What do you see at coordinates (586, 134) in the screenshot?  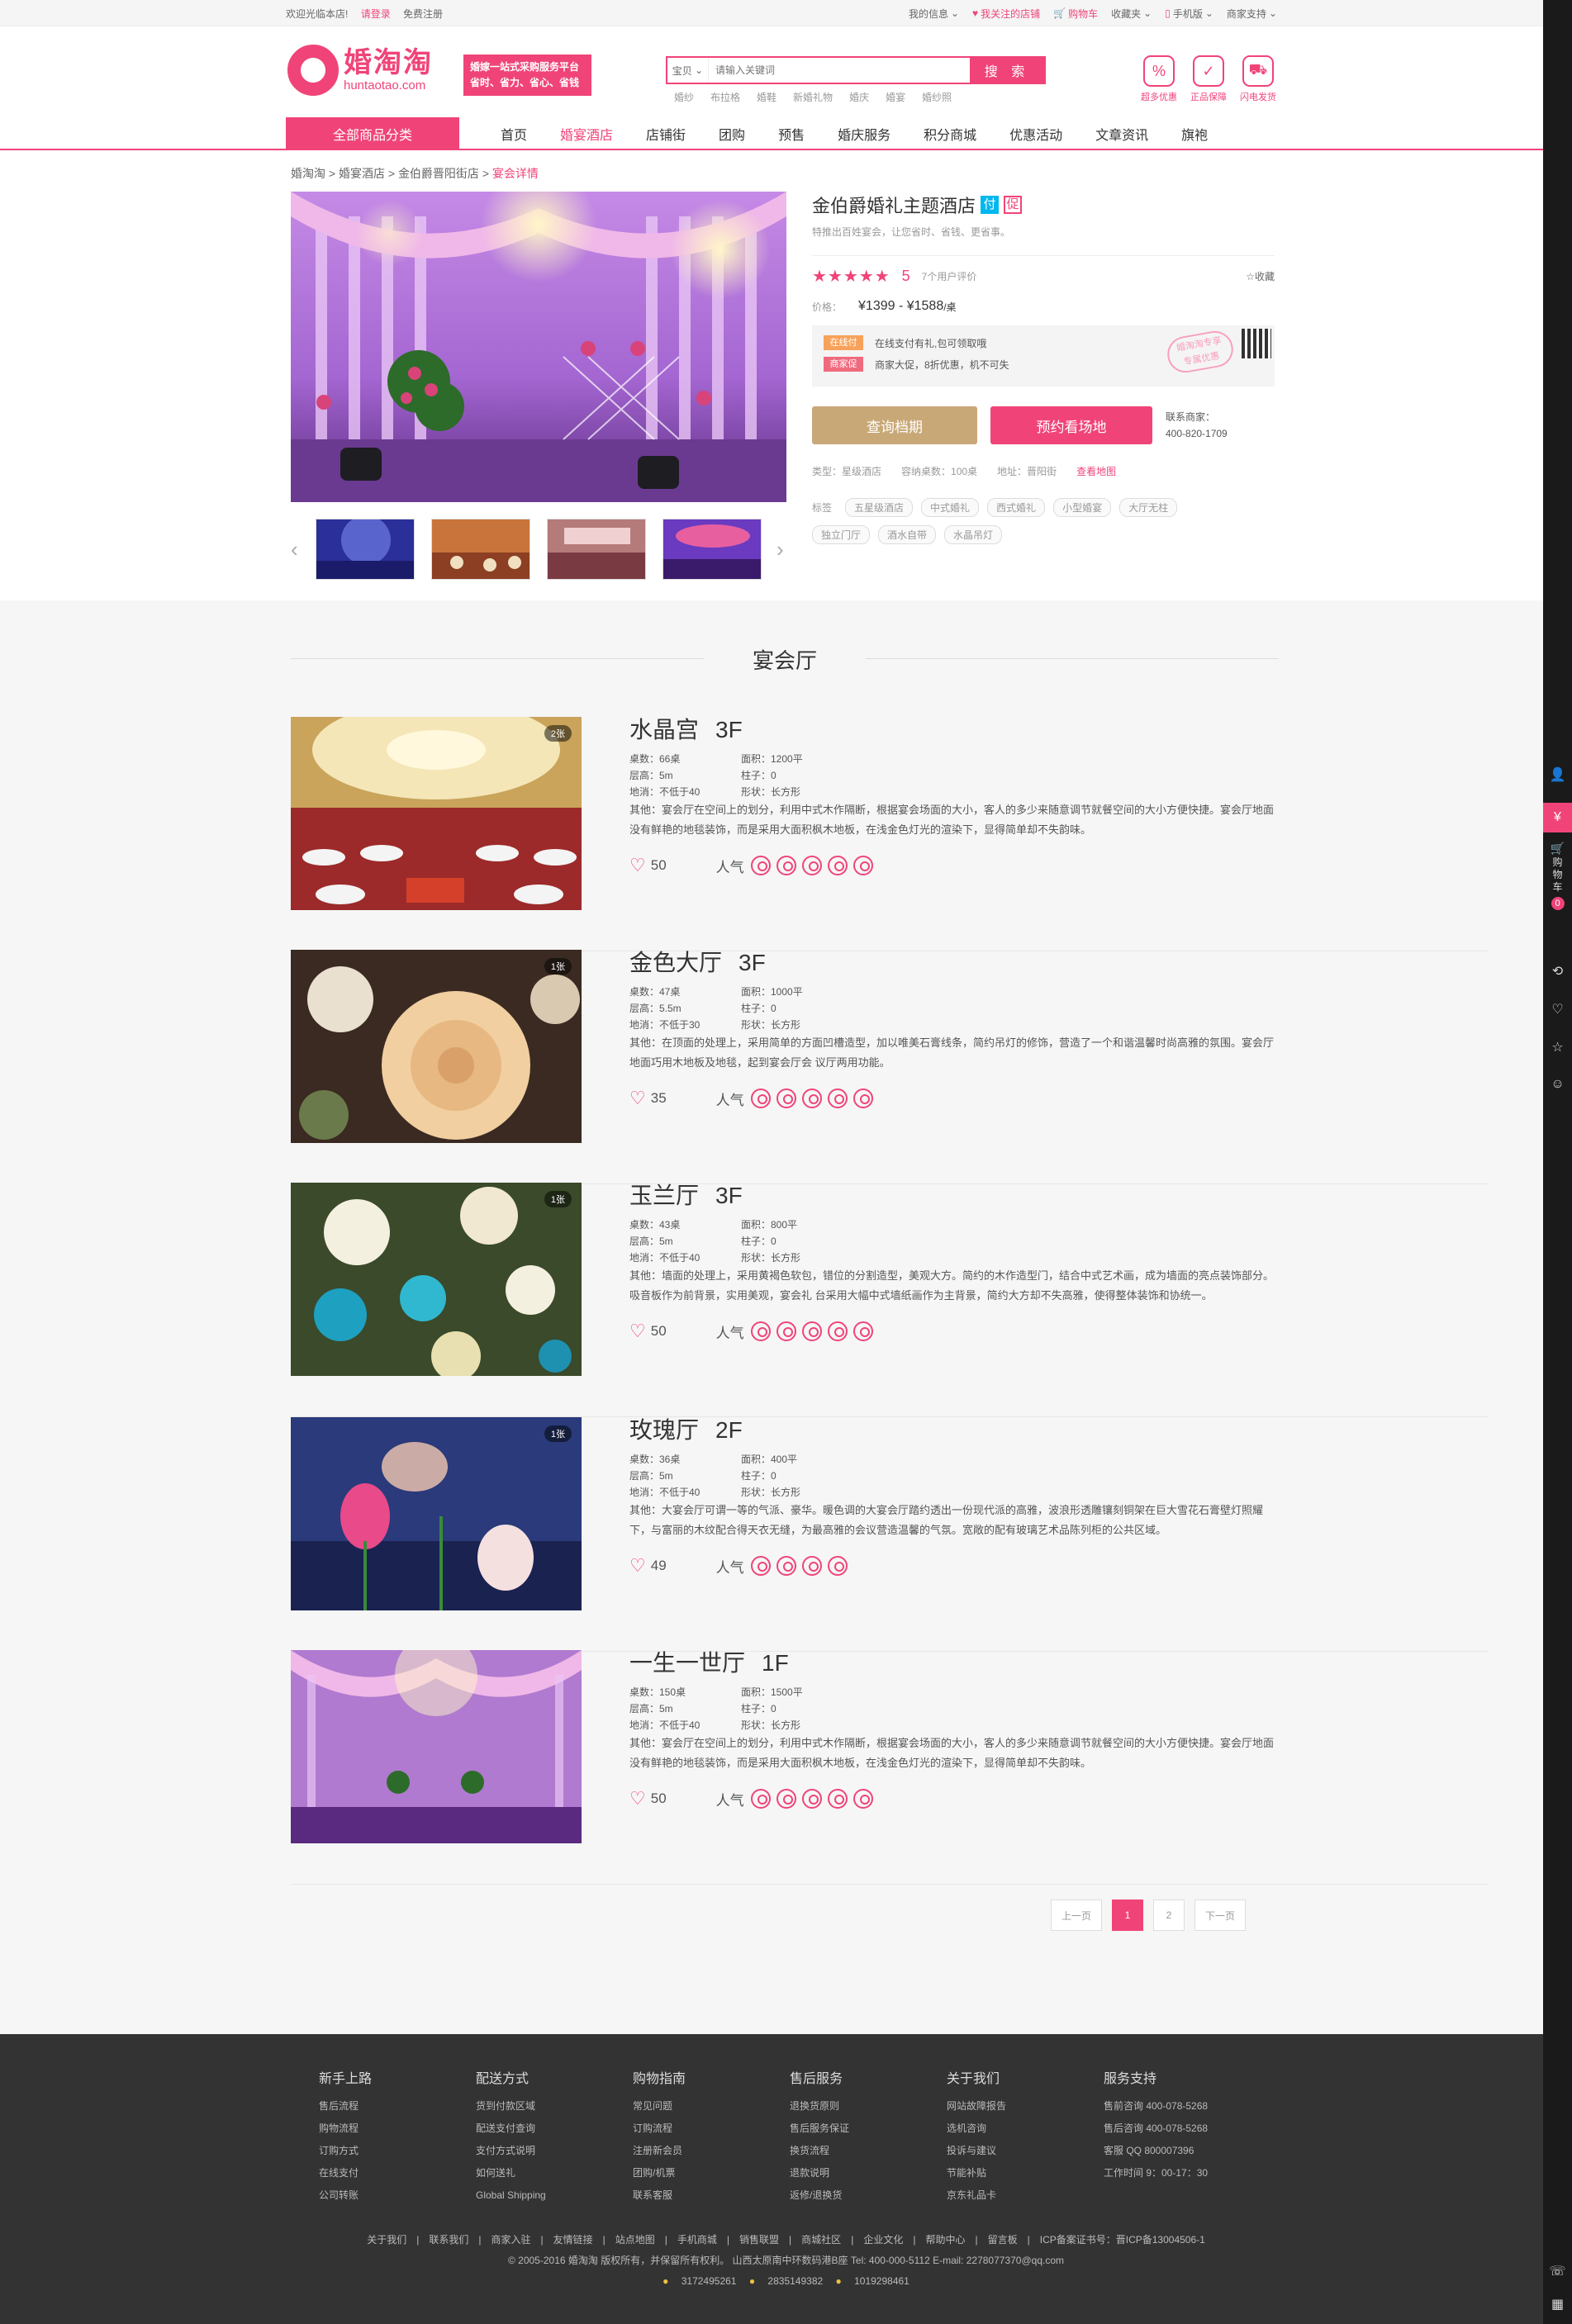 I see `nav-item: 婚宴酒店` at bounding box center [586, 134].